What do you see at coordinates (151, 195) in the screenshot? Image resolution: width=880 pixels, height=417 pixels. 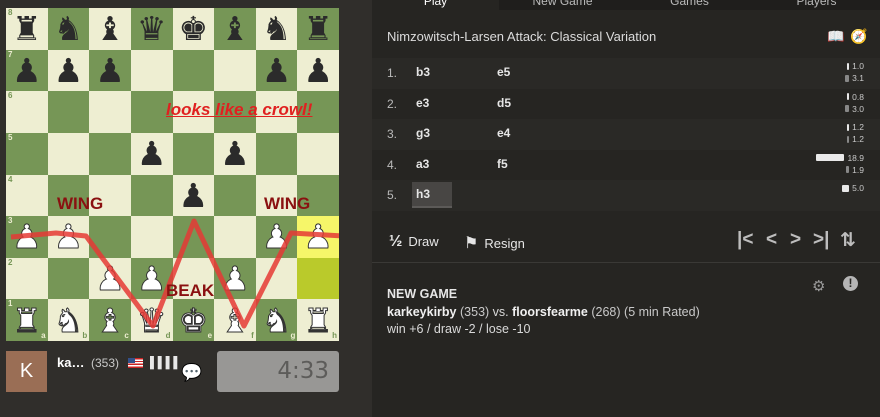 I see `square-d4` at bounding box center [151, 195].